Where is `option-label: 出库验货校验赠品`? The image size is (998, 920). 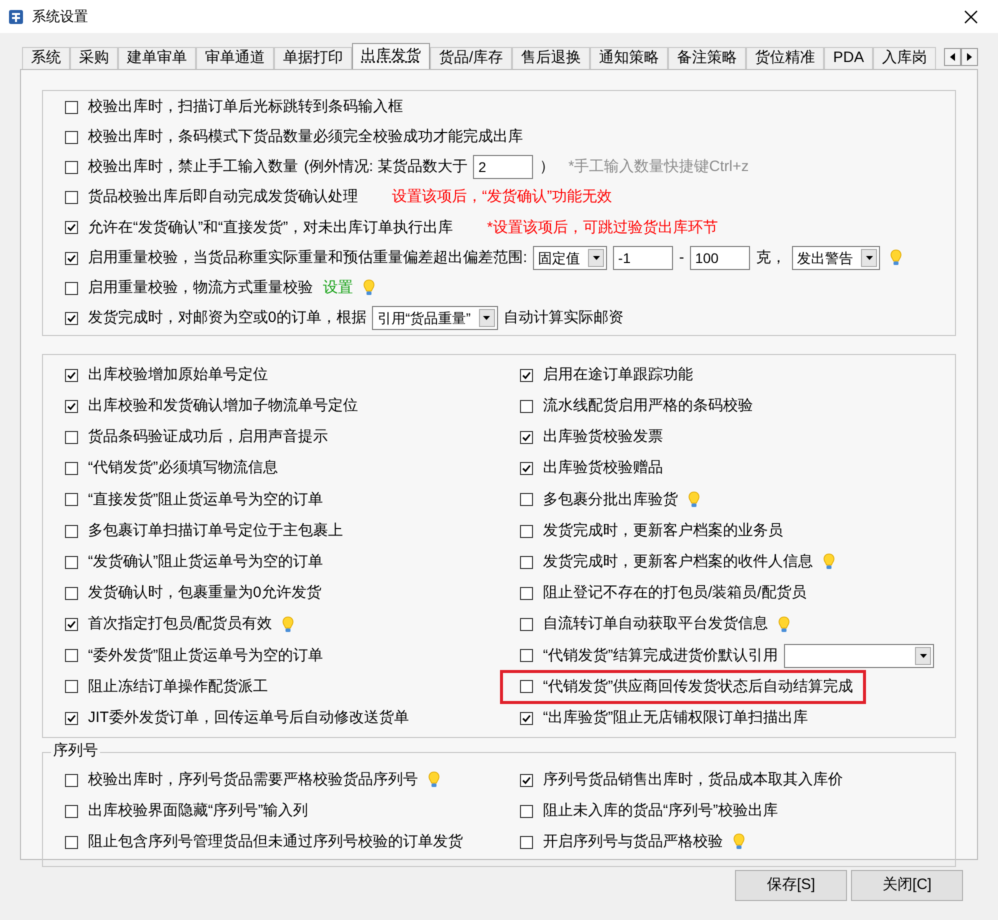 option-label: 出库验货校验赠品 is located at coordinates (603, 468).